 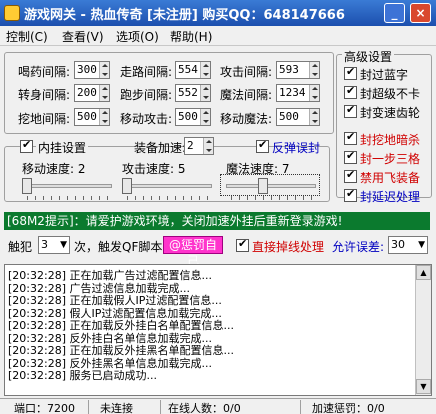 What do you see at coordinates (146, 119) in the screenshot?
I see `move-attack-label: 移动攻击:` at bounding box center [146, 119].